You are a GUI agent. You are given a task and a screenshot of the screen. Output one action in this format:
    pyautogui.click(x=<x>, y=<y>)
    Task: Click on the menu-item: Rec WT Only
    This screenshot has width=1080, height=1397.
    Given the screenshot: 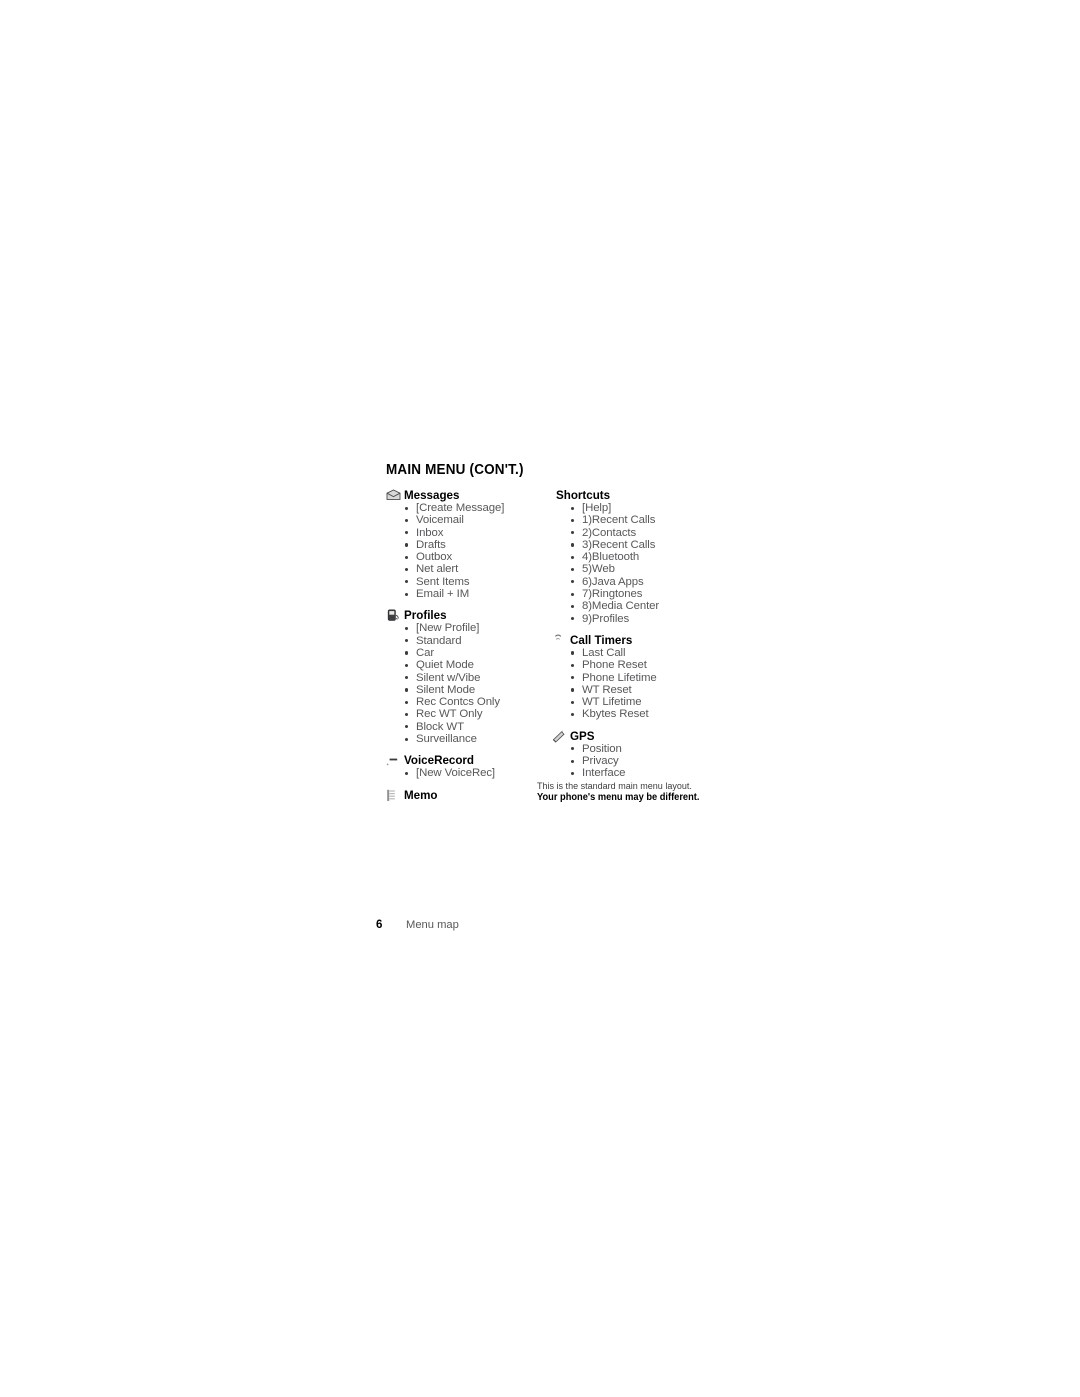 What is the action you would take?
    pyautogui.click(x=481, y=714)
    